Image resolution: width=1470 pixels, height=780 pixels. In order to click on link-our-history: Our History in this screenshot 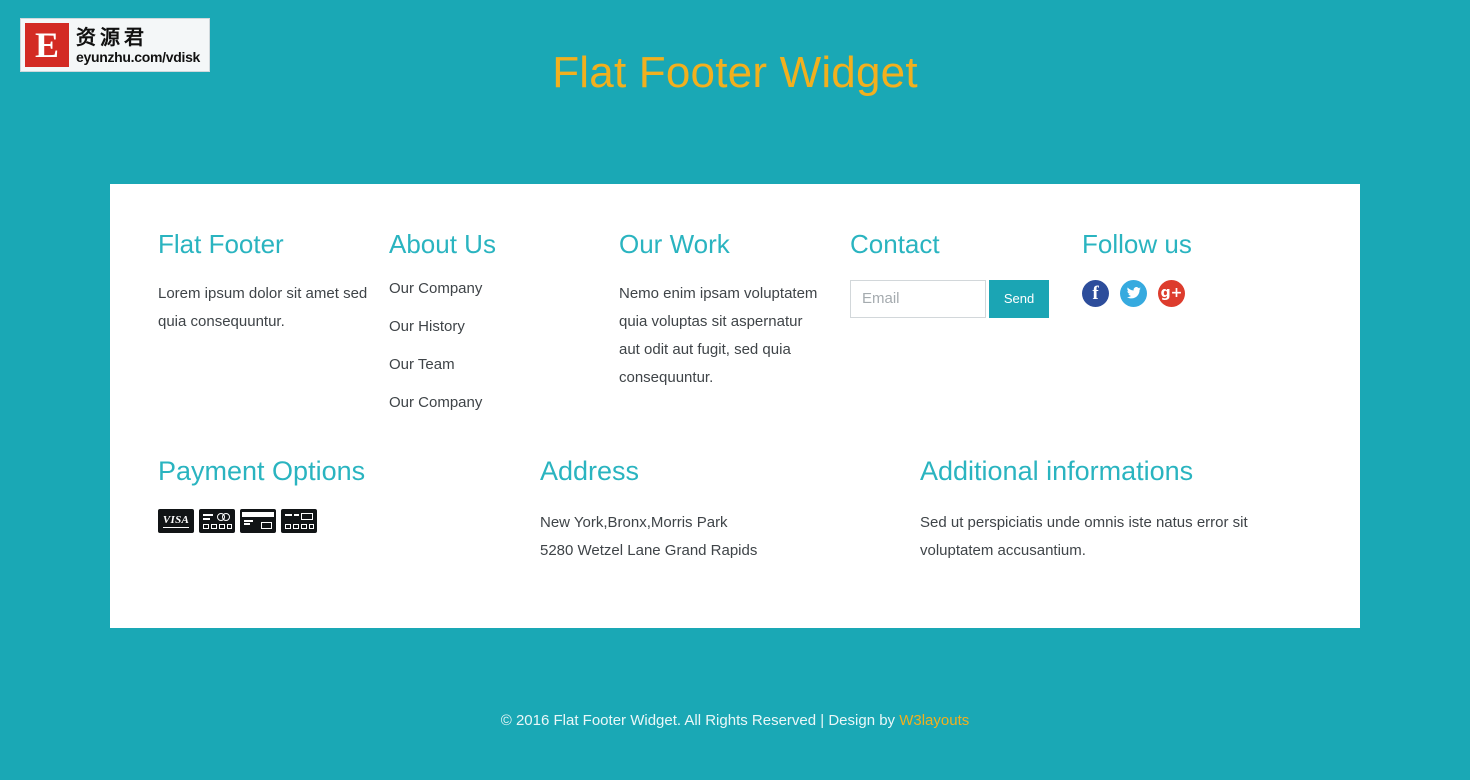, I will do `click(427, 326)`.